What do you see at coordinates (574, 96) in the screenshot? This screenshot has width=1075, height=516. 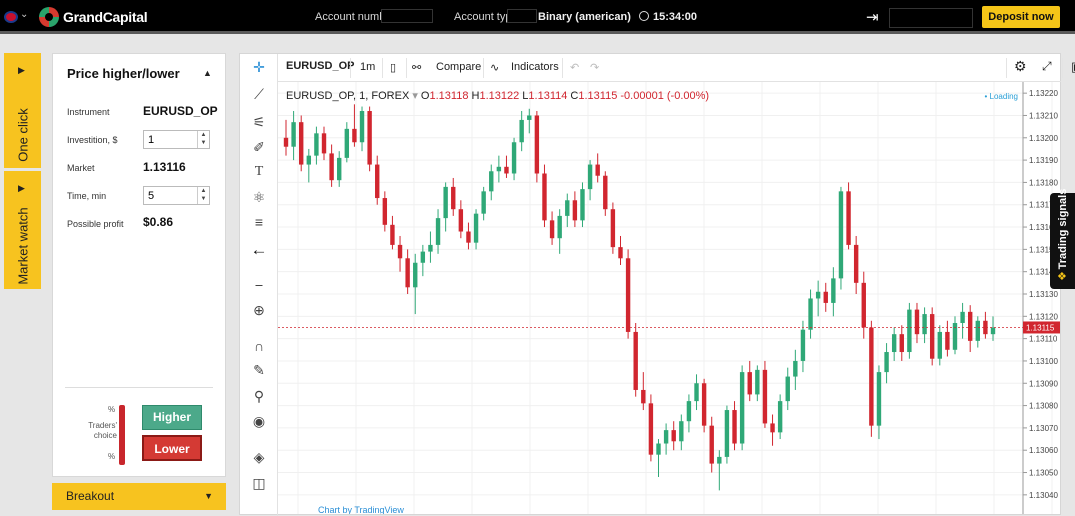 I see `legend-c-label: C` at bounding box center [574, 96].